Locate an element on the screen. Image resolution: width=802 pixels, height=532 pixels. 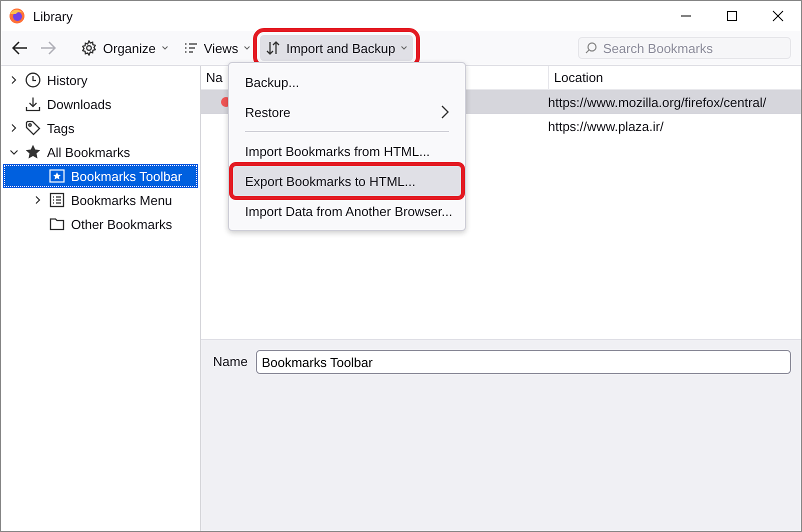
column-header: Na is located at coordinates (214, 77).